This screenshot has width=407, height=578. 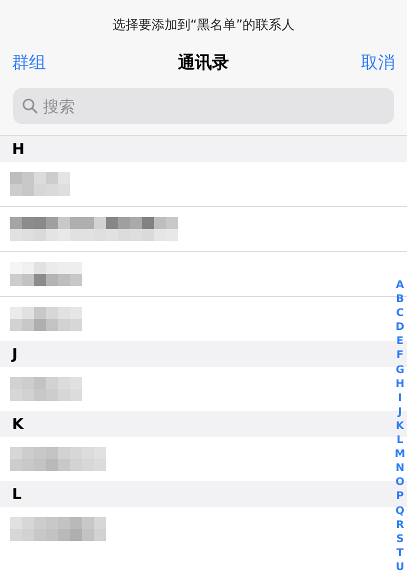 What do you see at coordinates (400, 525) in the screenshot?
I see `index-letter: R` at bounding box center [400, 525].